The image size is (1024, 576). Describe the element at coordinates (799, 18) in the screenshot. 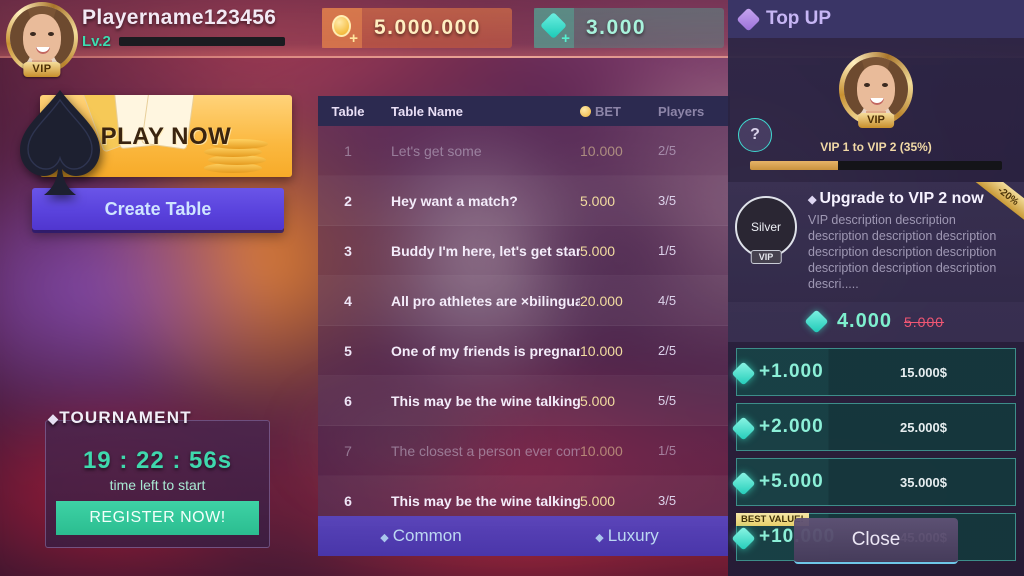

I see `top-up-title: Top UP` at that location.